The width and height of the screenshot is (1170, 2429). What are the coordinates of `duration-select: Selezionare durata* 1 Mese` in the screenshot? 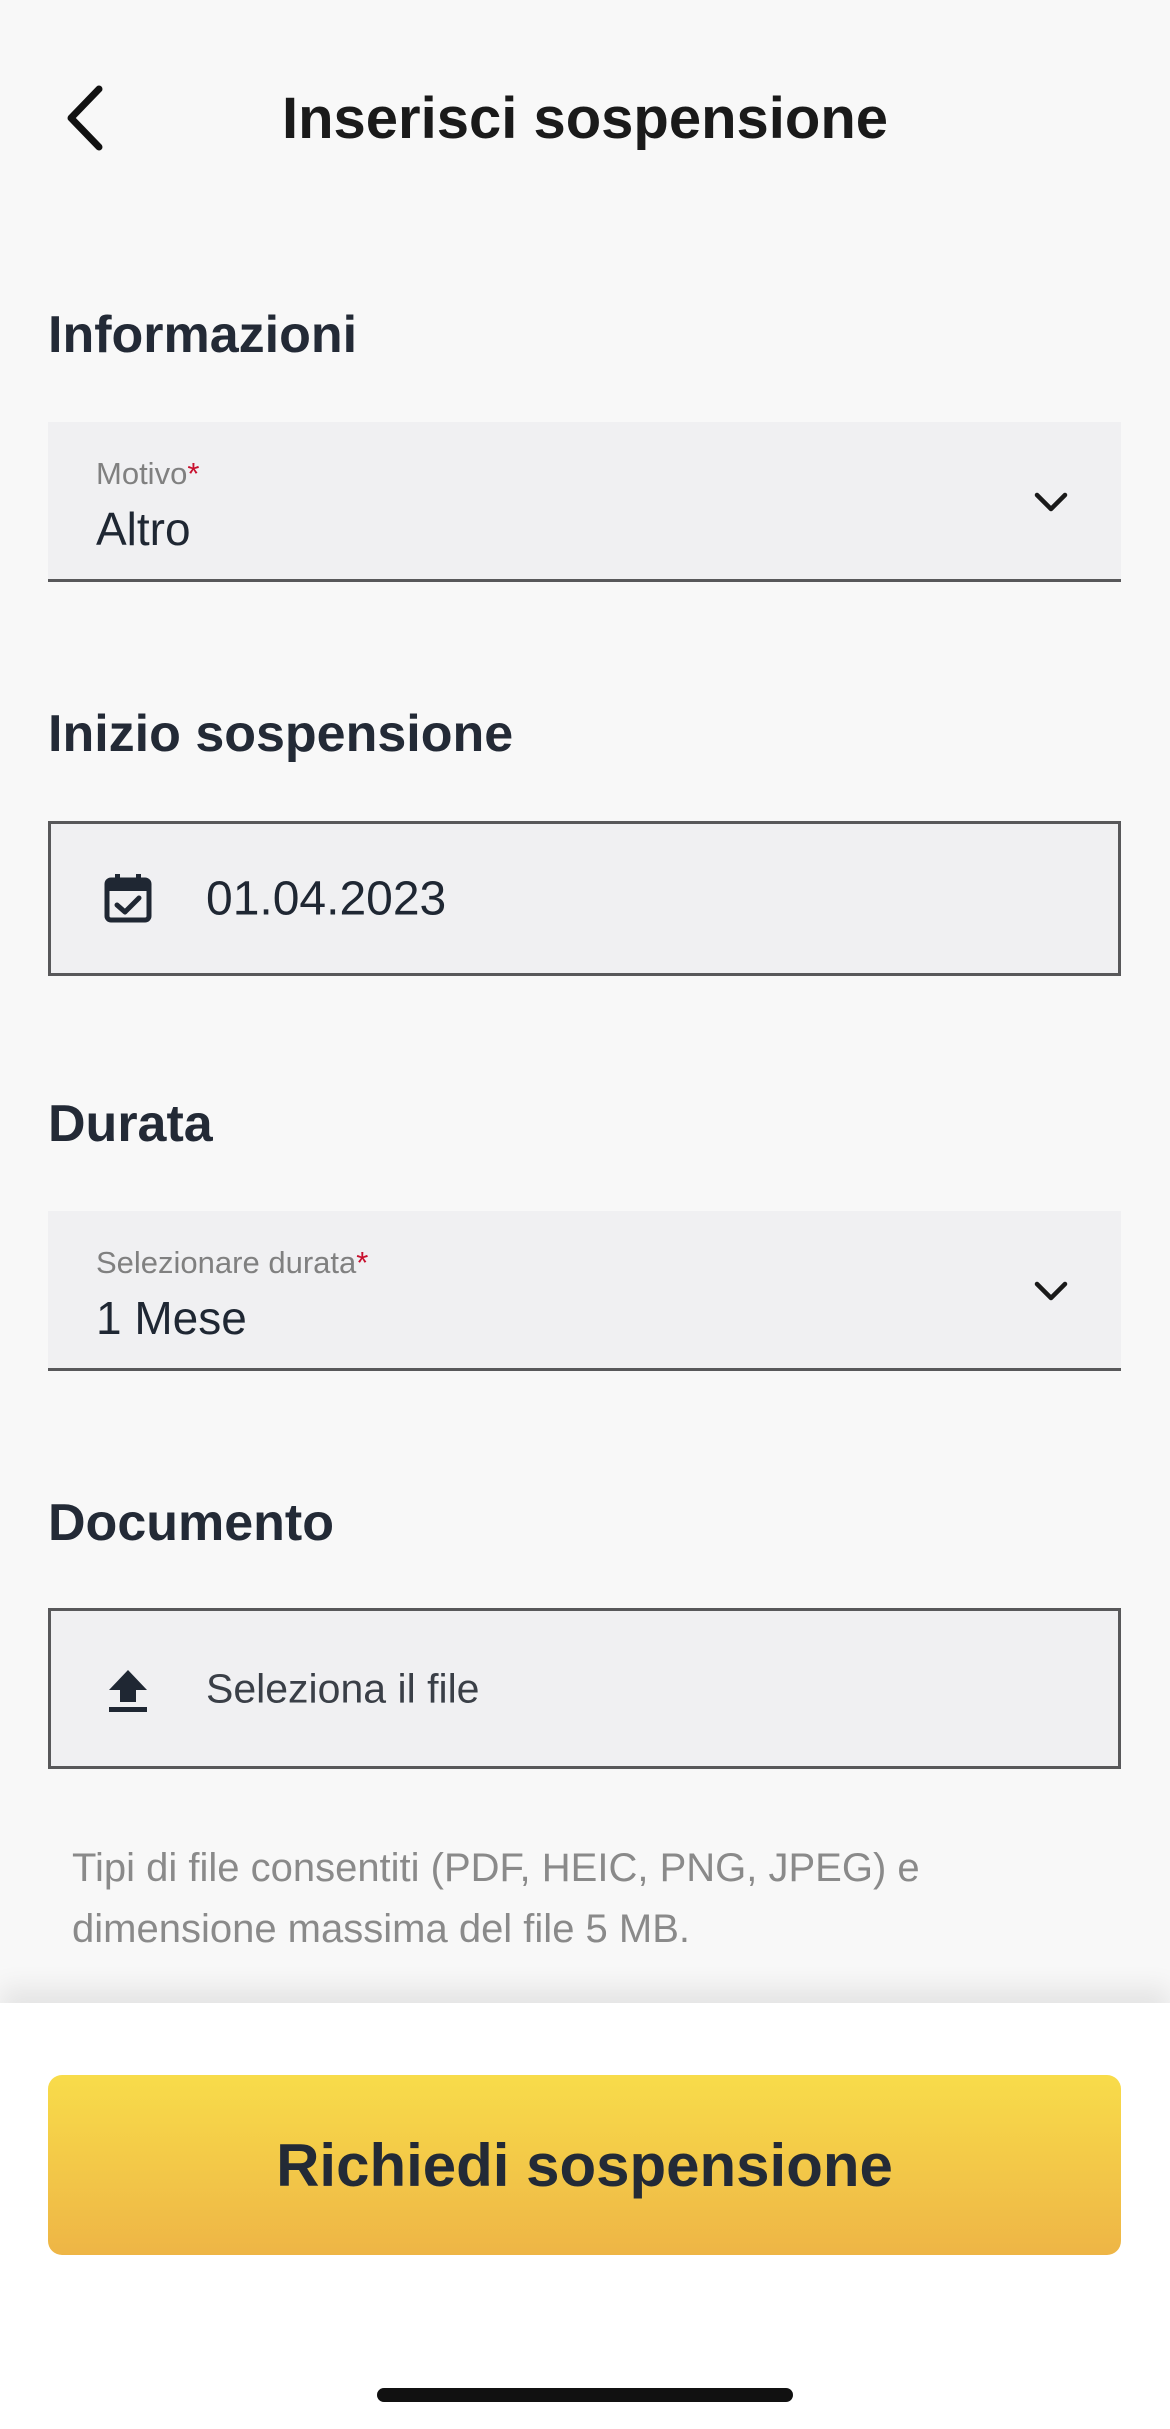 It's located at (584, 1291).